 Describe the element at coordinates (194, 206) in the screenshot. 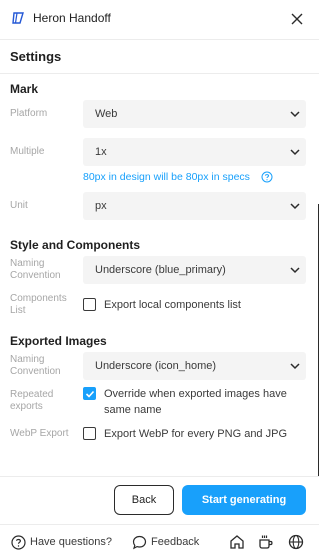

I see `unit-select: px` at that location.